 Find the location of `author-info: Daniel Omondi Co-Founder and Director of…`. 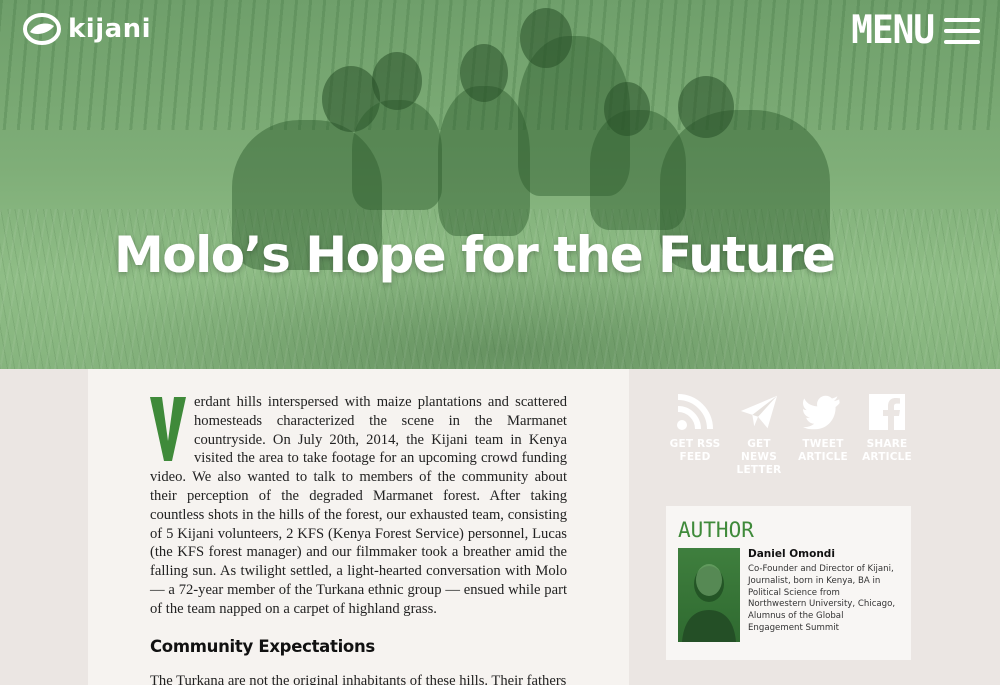

author-info: Daniel Omondi Co-Founder and Director of… is located at coordinates (823, 595).